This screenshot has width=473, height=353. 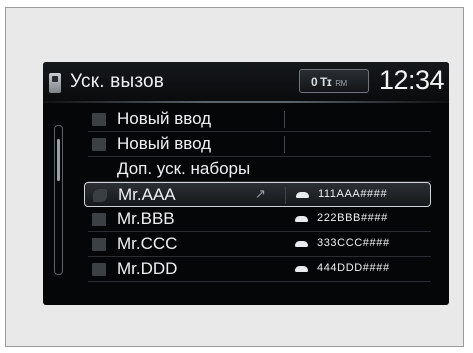 I want to click on header-divider, so click(x=246, y=102).